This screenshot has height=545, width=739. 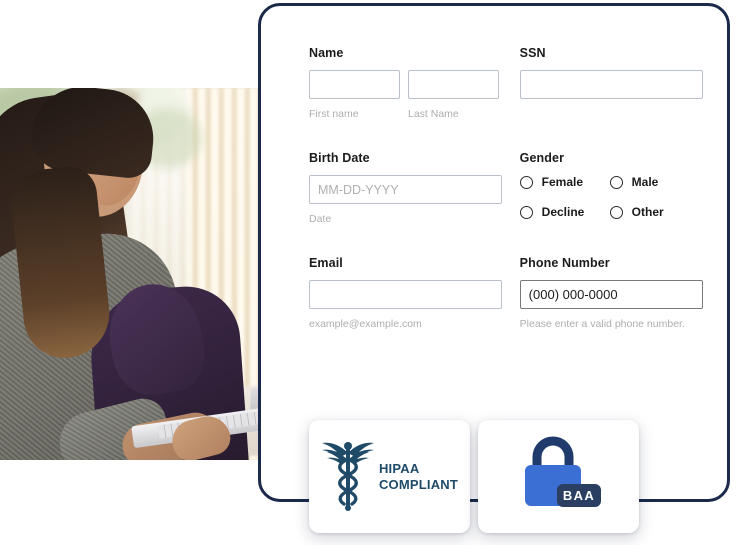 I want to click on gender-option-label: Female, so click(x=562, y=182).